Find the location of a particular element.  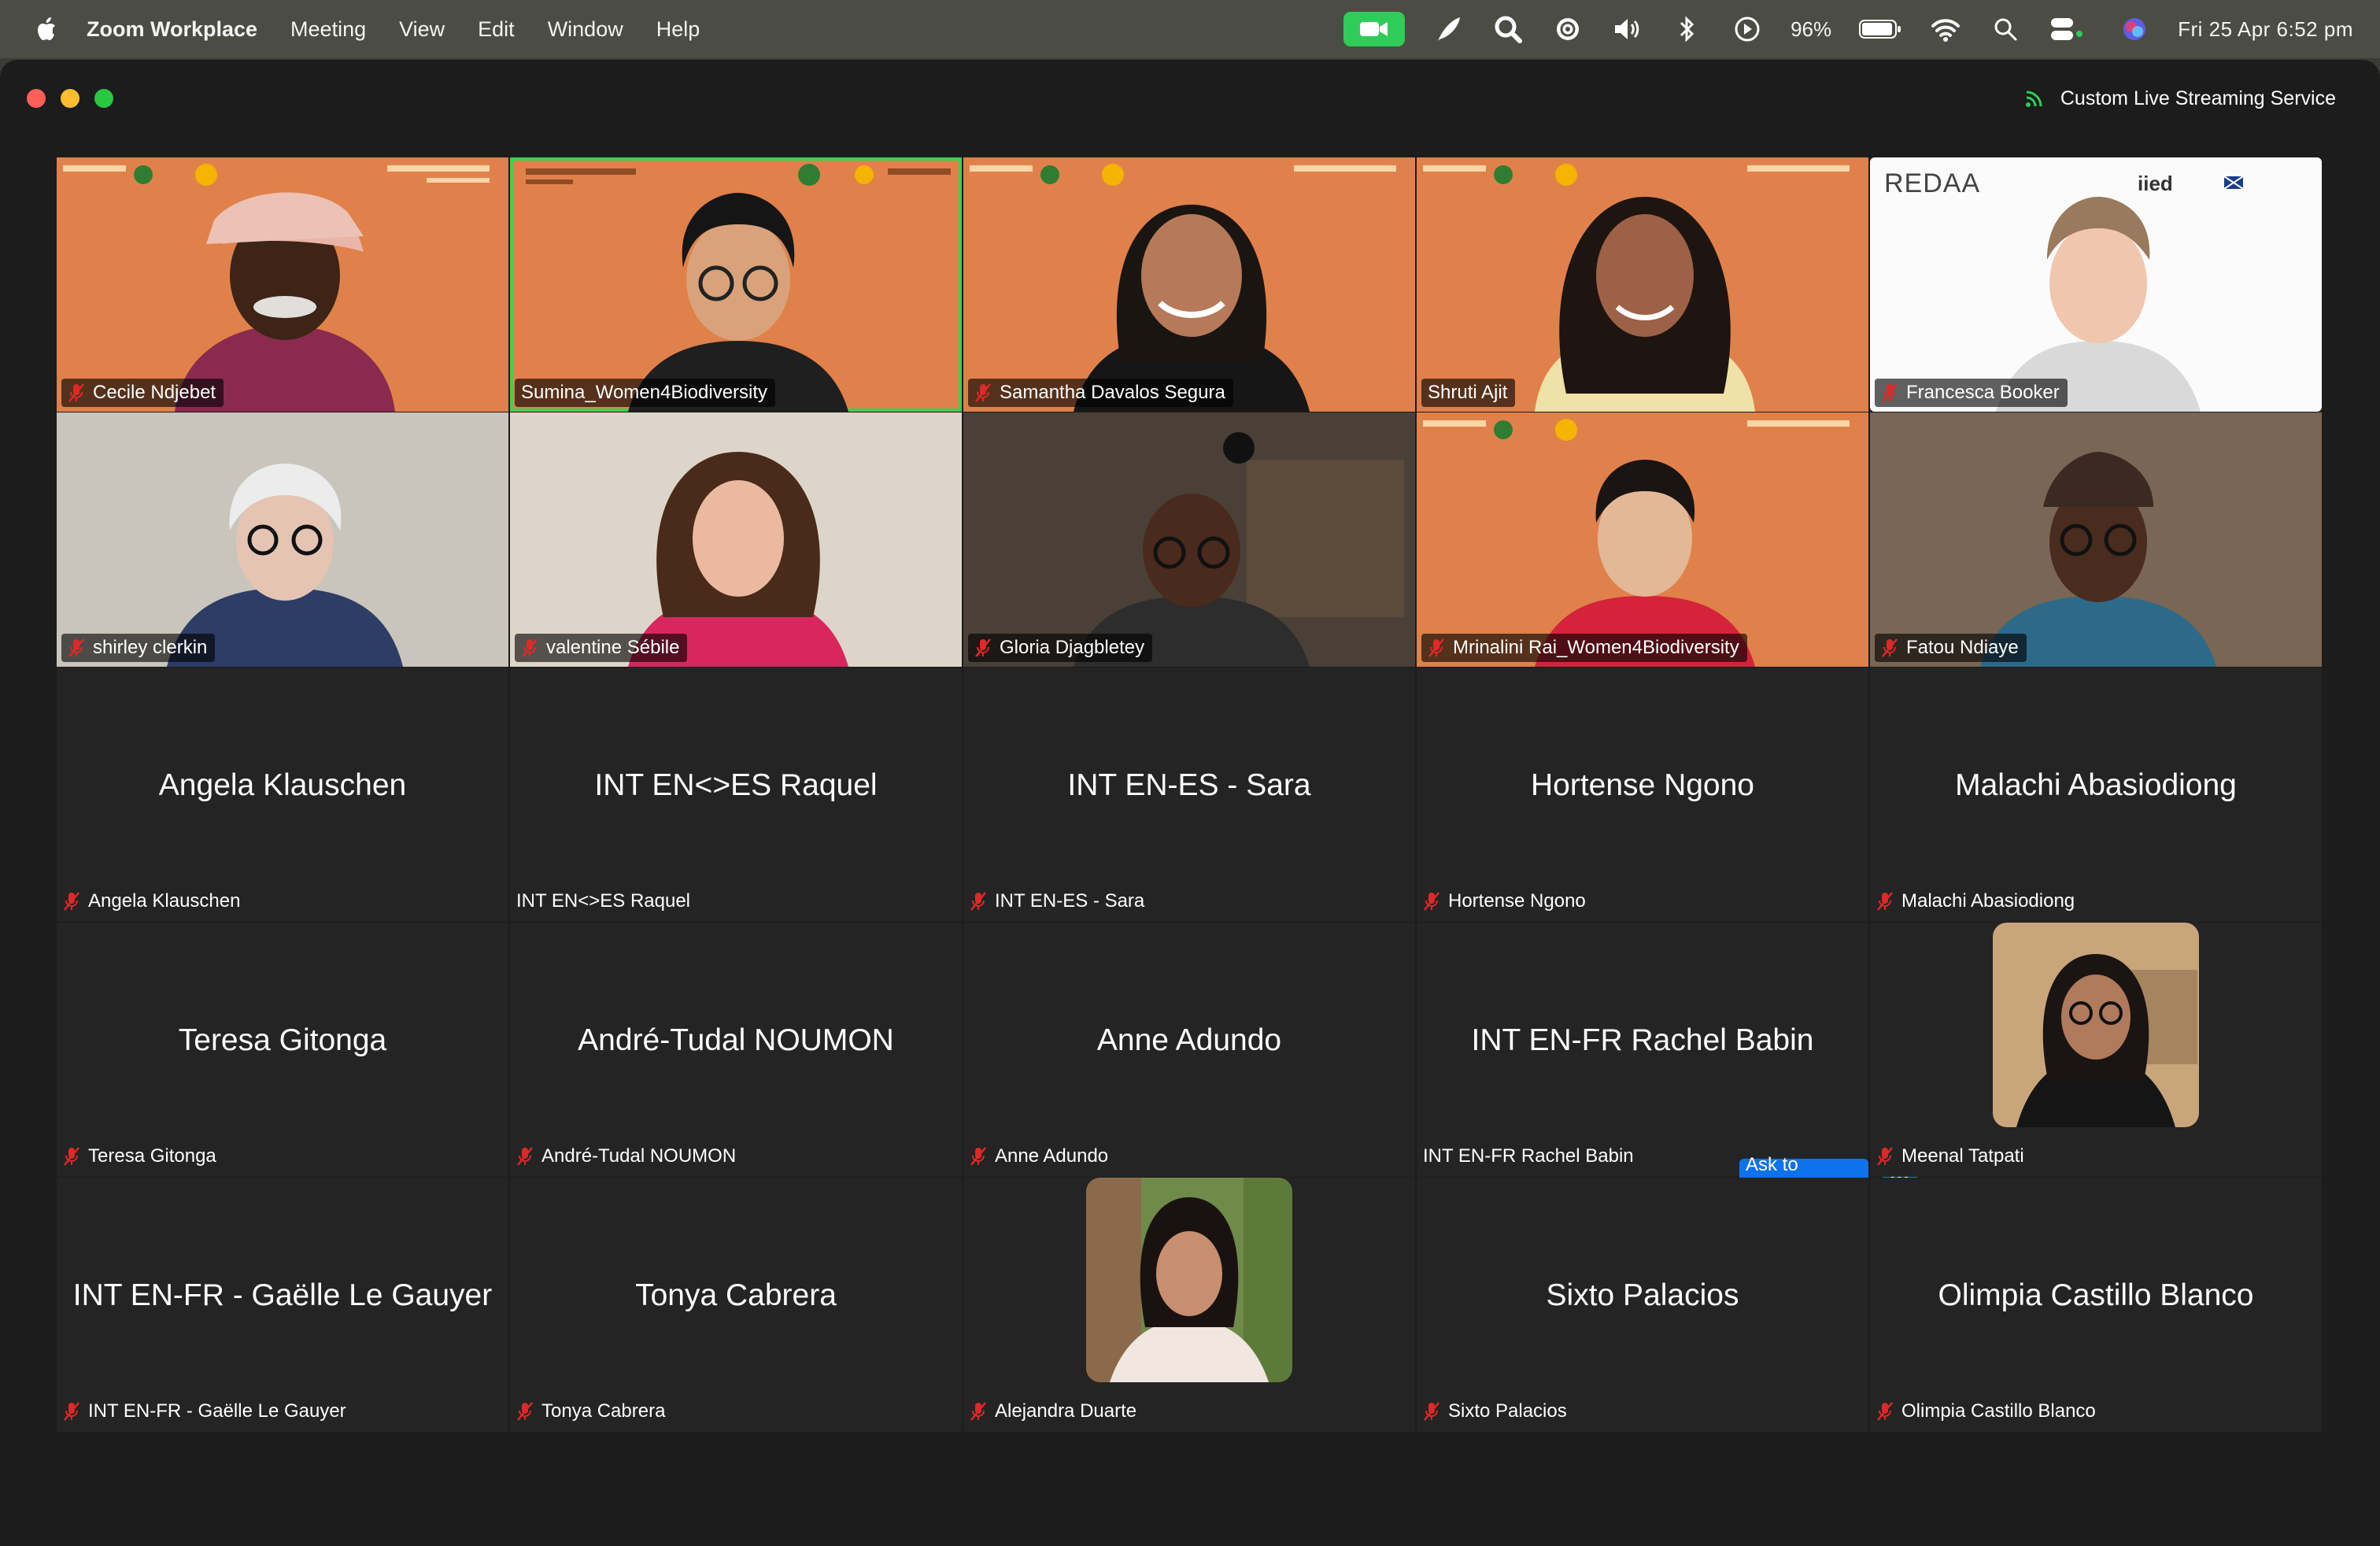

iied-logo: iied is located at coordinates (2155, 184).